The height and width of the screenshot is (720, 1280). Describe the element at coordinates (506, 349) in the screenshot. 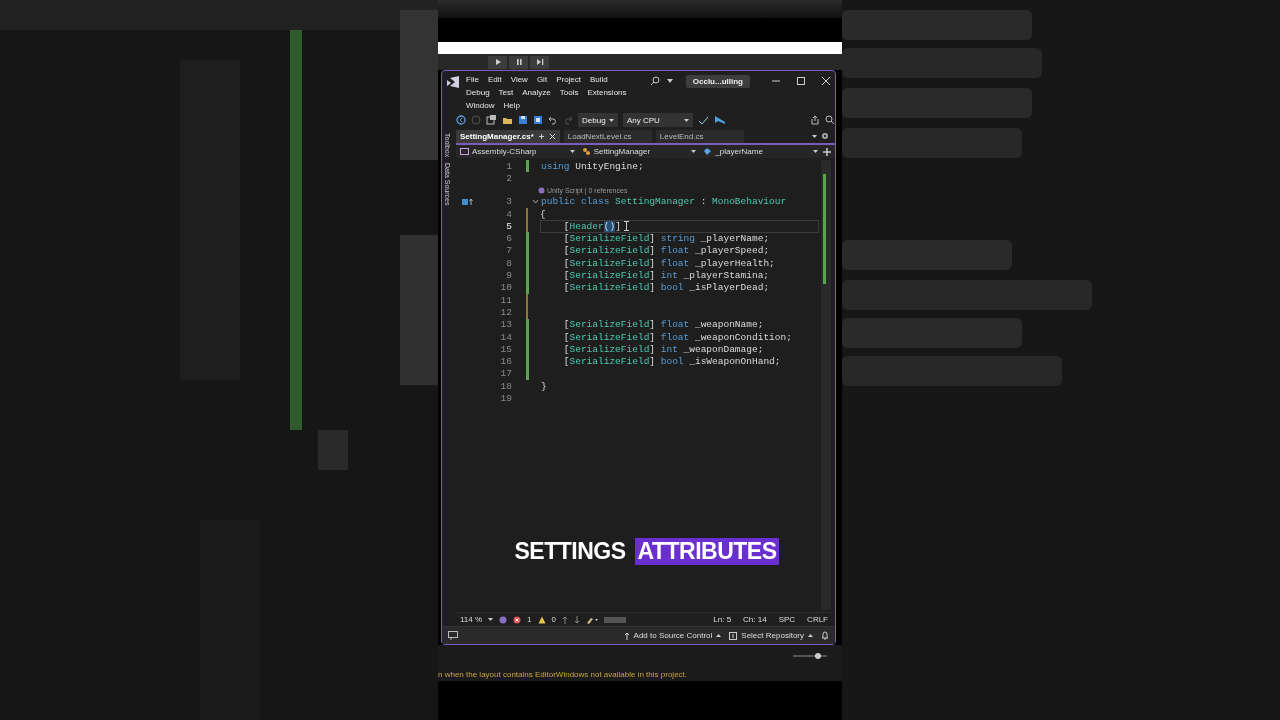

I see `line-number: 15` at that location.